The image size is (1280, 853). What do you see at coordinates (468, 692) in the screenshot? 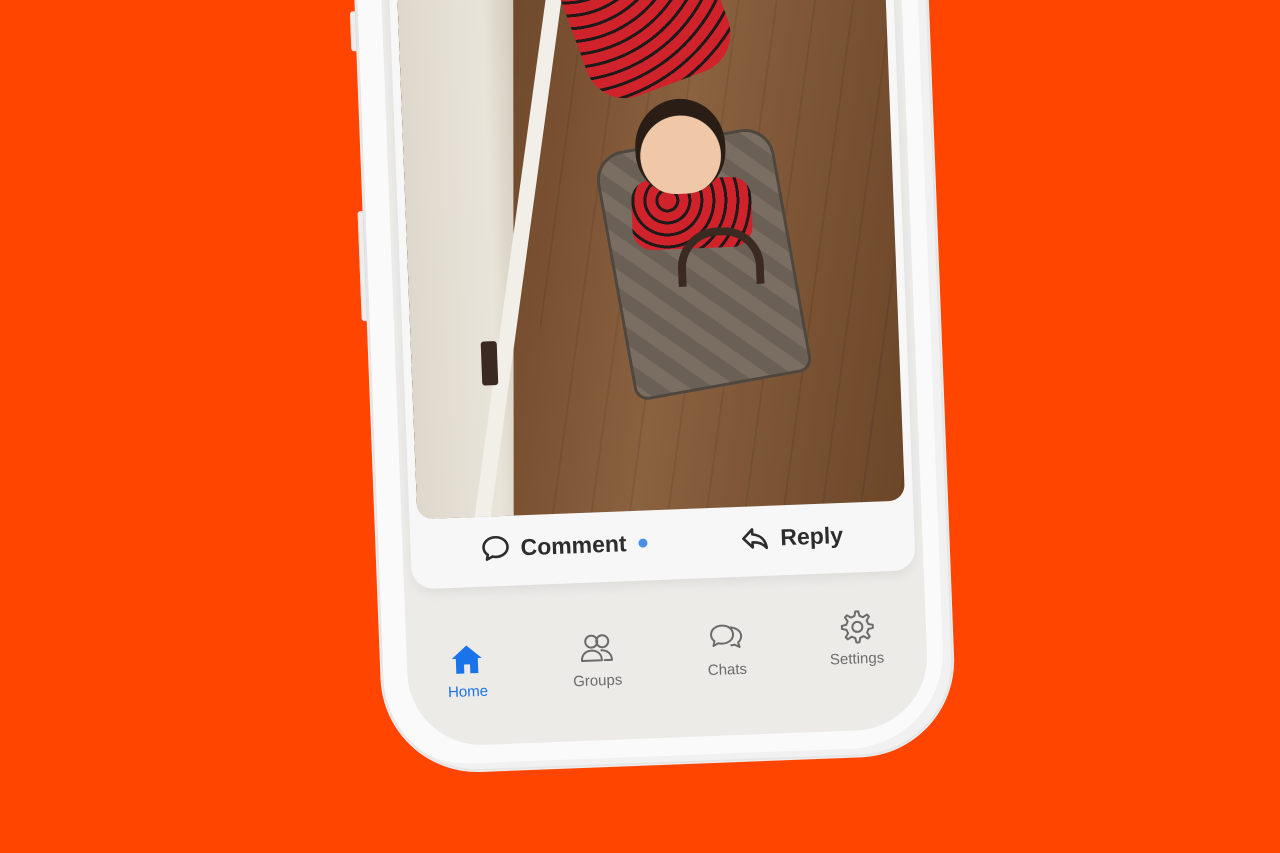
I see `tab-label-home: Home` at bounding box center [468, 692].